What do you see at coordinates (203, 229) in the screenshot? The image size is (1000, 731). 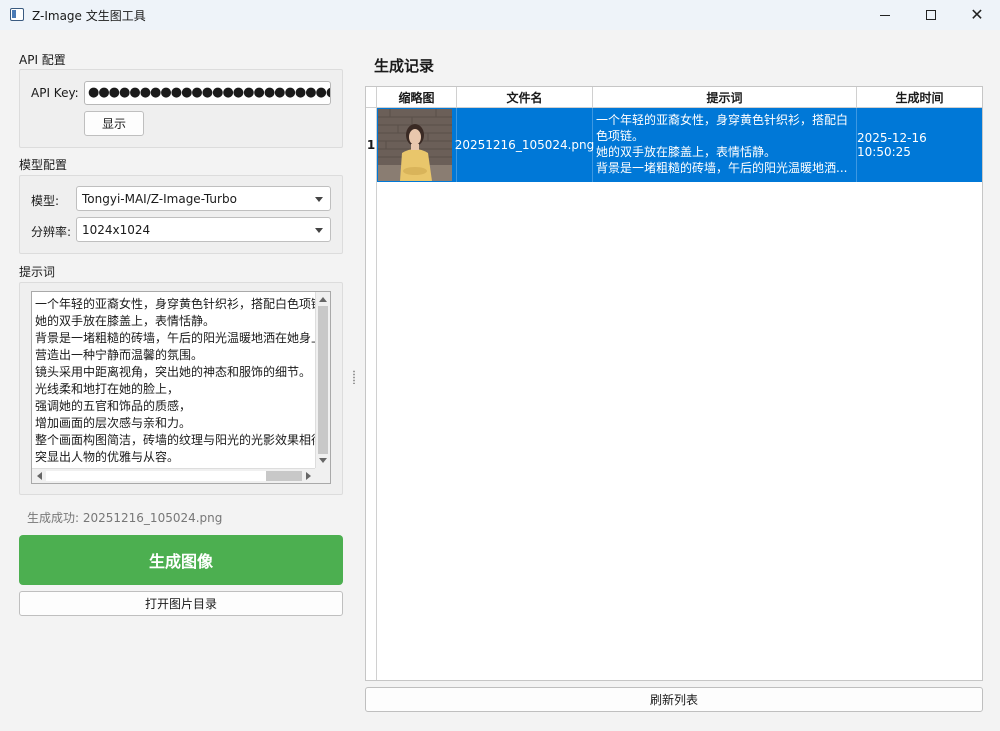 I see `resolution-select: 1024x1024` at bounding box center [203, 229].